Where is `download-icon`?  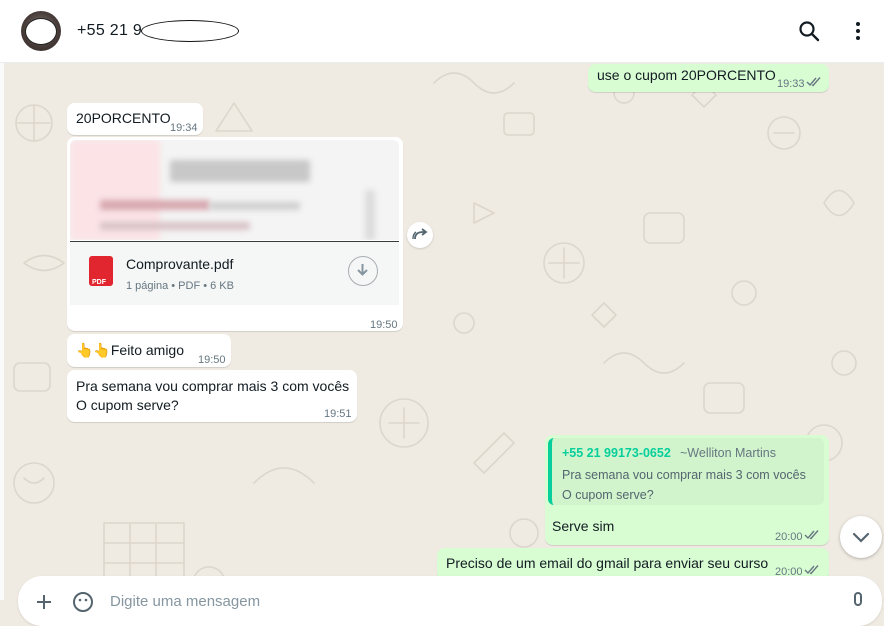 download-icon is located at coordinates (363, 271).